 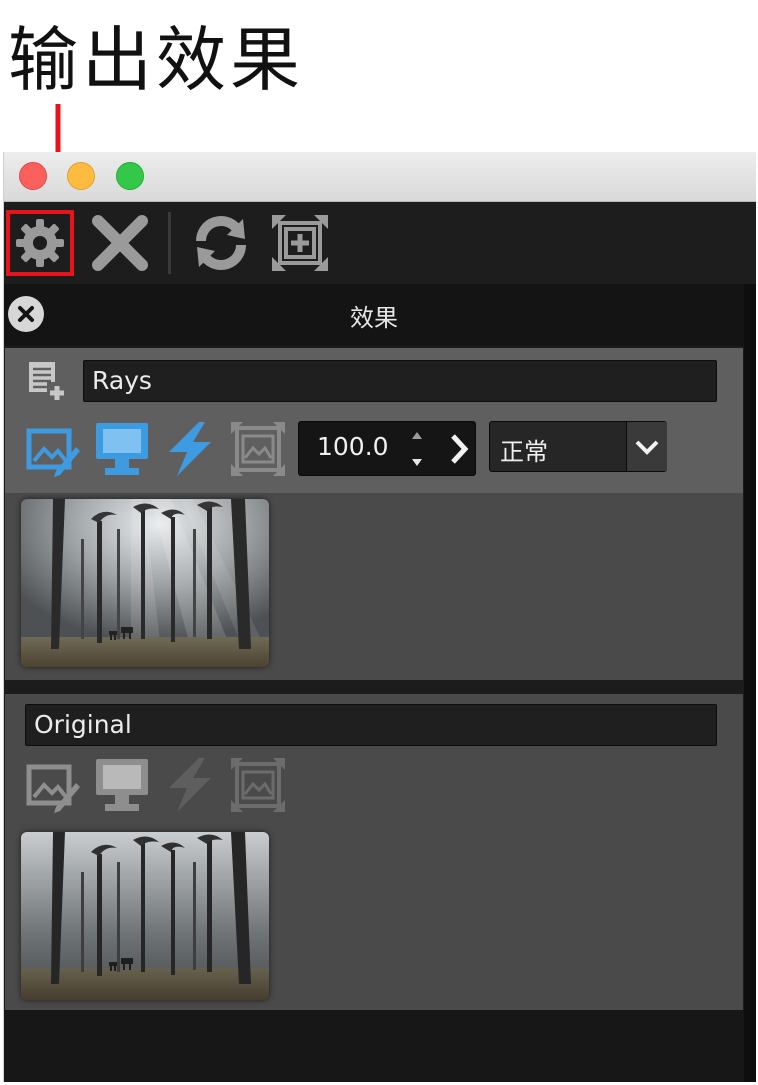 What do you see at coordinates (374, 318) in the screenshot?
I see `panel-title: 效果` at bounding box center [374, 318].